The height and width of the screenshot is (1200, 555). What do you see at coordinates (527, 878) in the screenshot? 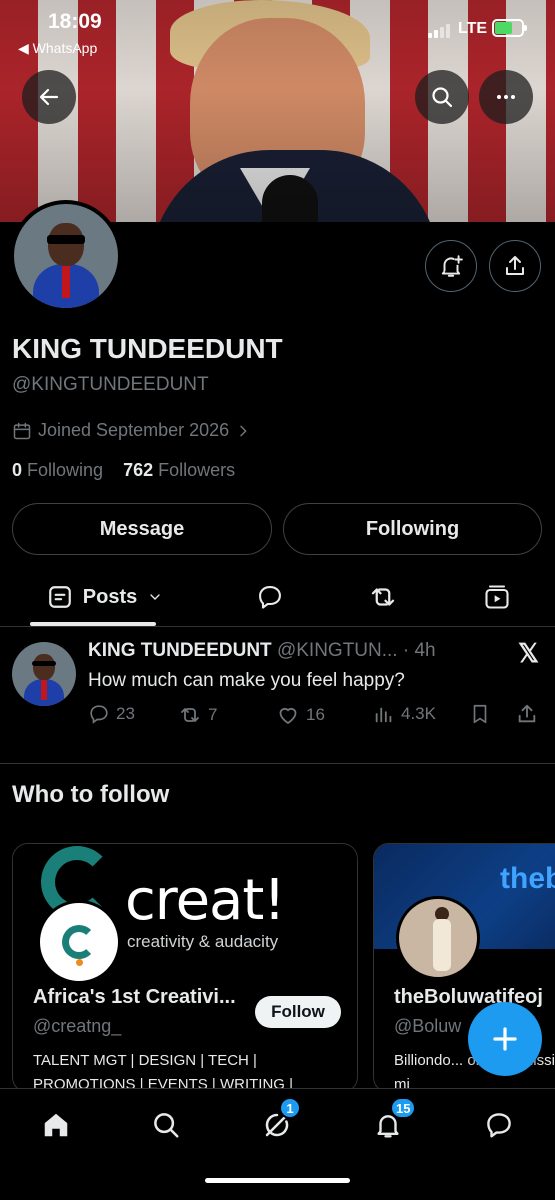
I see `card-cover-word: theb` at bounding box center [527, 878].